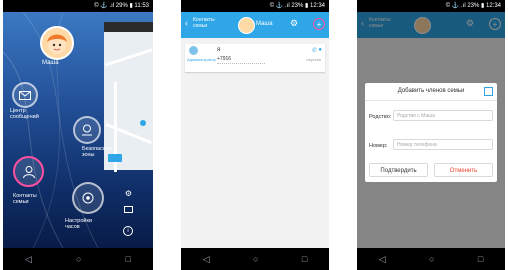  I want to click on messages-center-button, so click(25, 95).